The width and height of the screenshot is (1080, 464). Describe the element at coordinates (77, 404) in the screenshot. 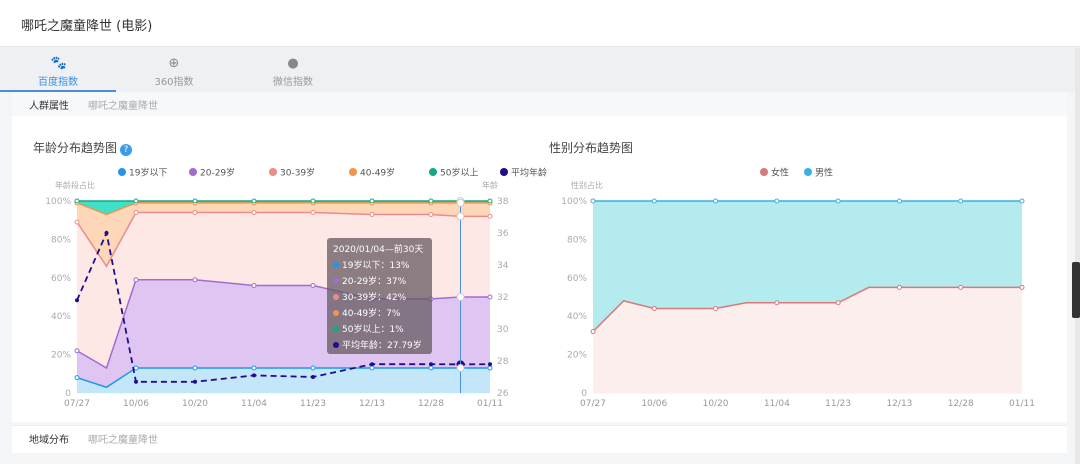

I see `x-tick-label: 07/27` at that location.